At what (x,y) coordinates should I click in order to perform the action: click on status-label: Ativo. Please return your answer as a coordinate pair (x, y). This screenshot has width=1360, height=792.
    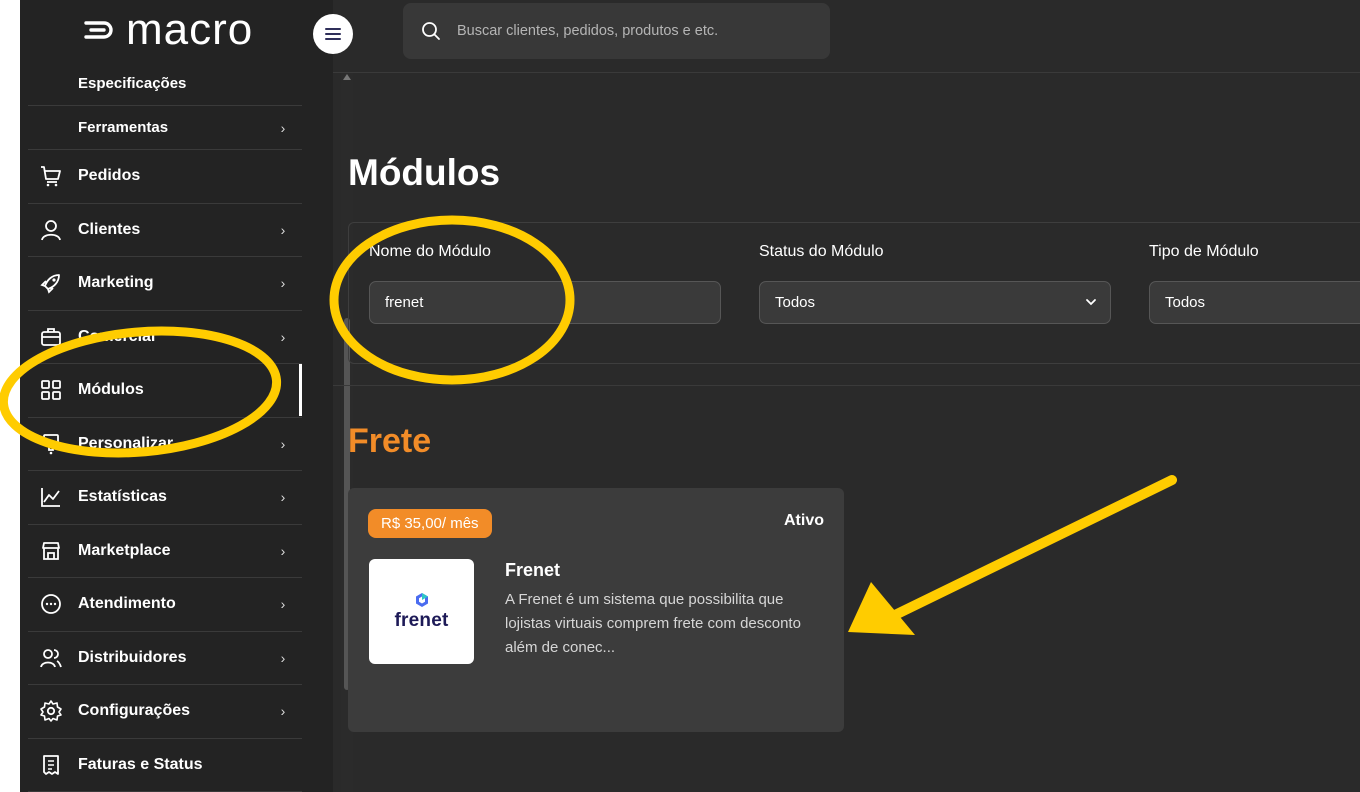
    Looking at the image, I should click on (804, 520).